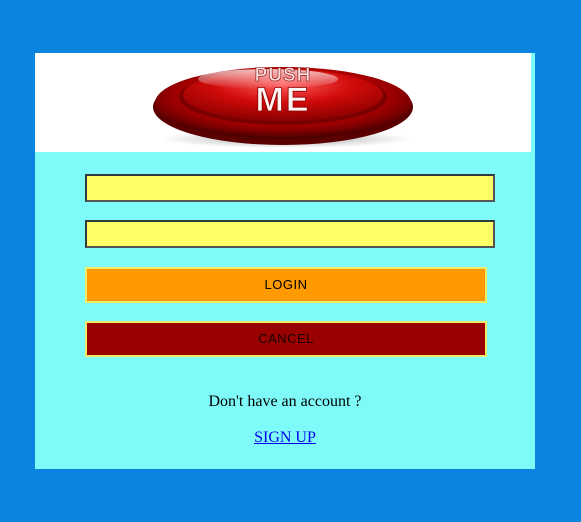 The width and height of the screenshot is (581, 522). What do you see at coordinates (290, 188) in the screenshot?
I see `username-field` at bounding box center [290, 188].